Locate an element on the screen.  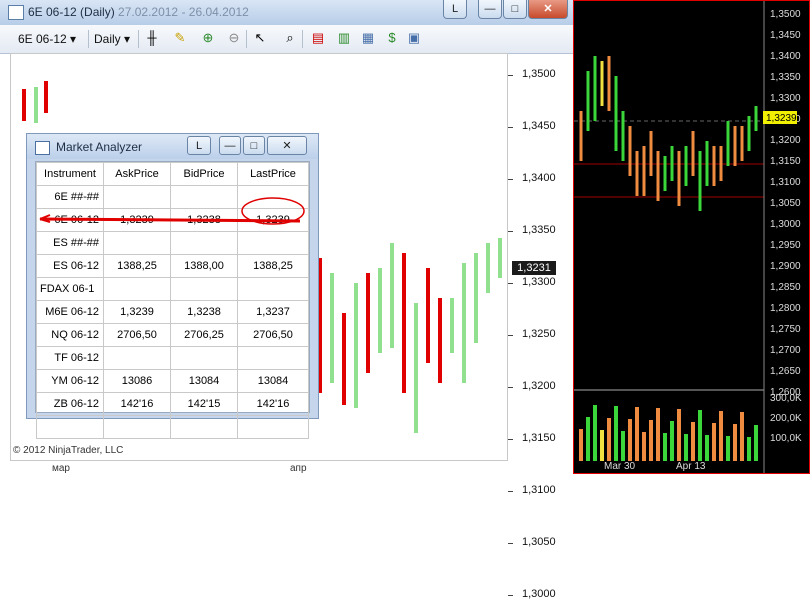
mini-volume-label: 100,0K is located at coordinates (786, 438).